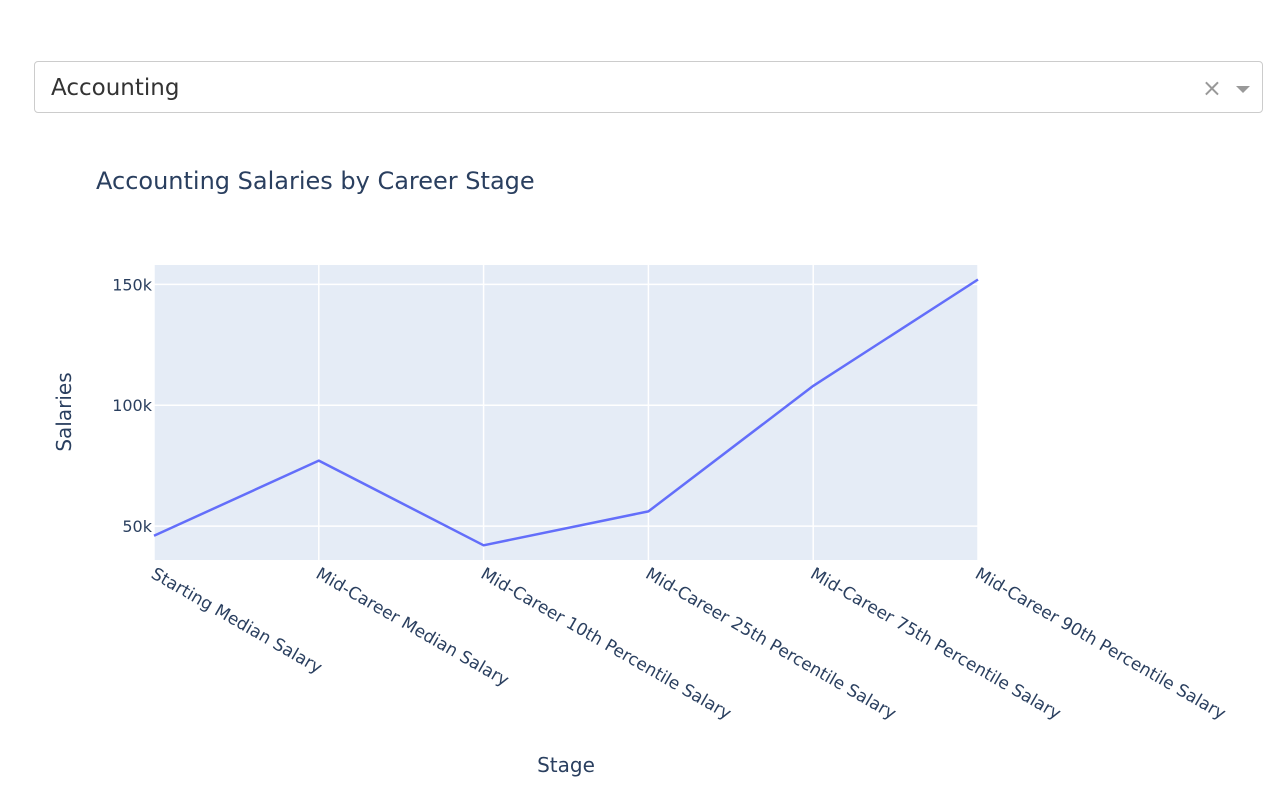 The image size is (1265, 786). What do you see at coordinates (315, 181) in the screenshot?
I see `chart-title: Accounting Salaries by Career Stage` at bounding box center [315, 181].